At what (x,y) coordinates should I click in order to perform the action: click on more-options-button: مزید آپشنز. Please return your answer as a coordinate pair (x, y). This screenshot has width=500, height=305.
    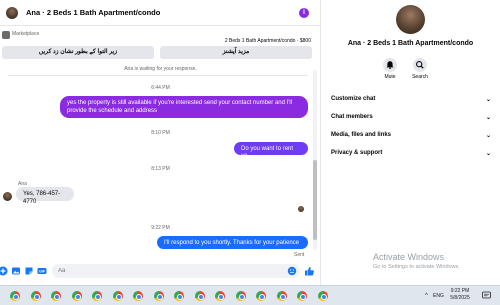
    Looking at the image, I should click on (236, 52).